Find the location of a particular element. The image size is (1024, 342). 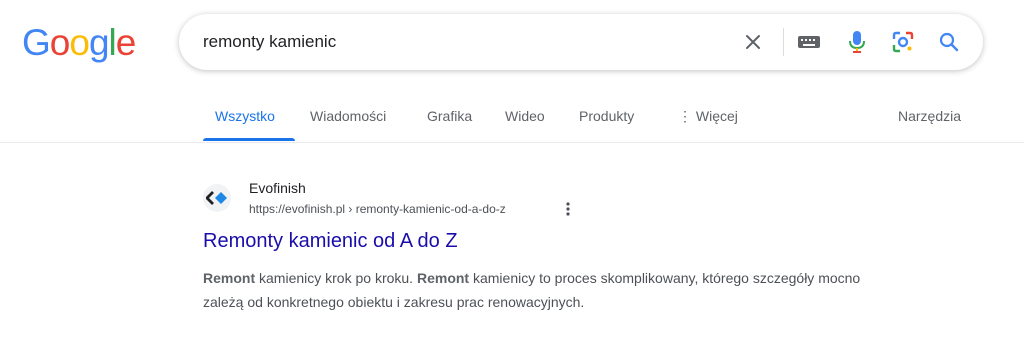

clear-icon is located at coordinates (753, 42).